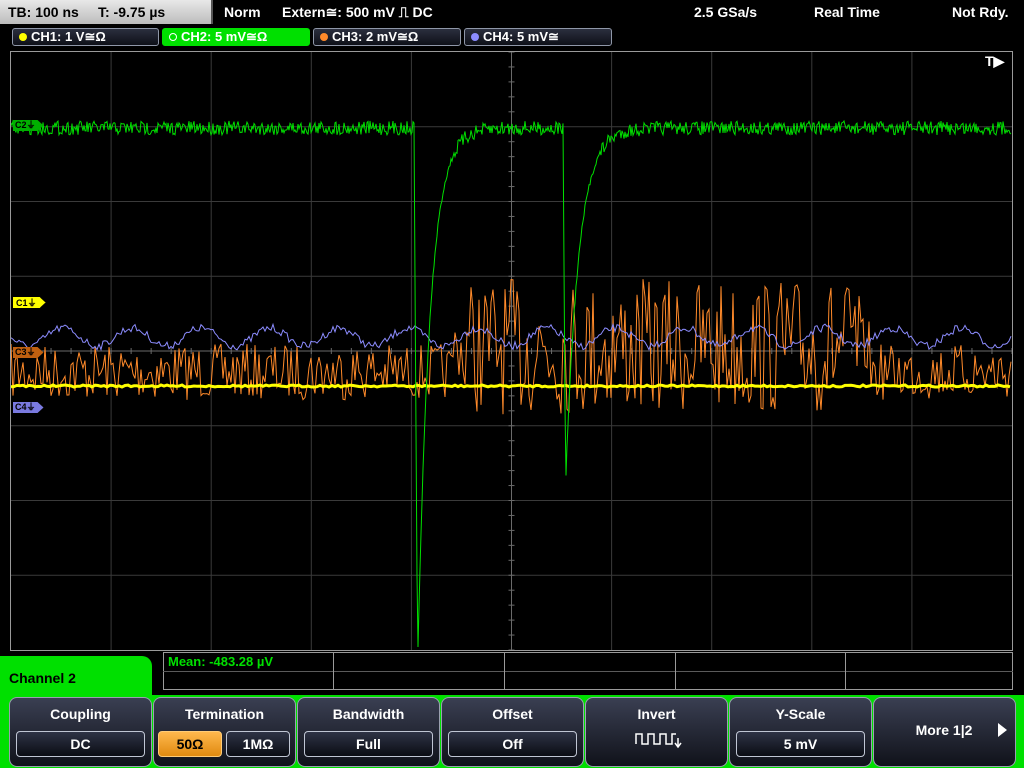 This screenshot has height=768, width=1024. I want to click on ch3-ground-marker: C3⏚, so click(28, 352).